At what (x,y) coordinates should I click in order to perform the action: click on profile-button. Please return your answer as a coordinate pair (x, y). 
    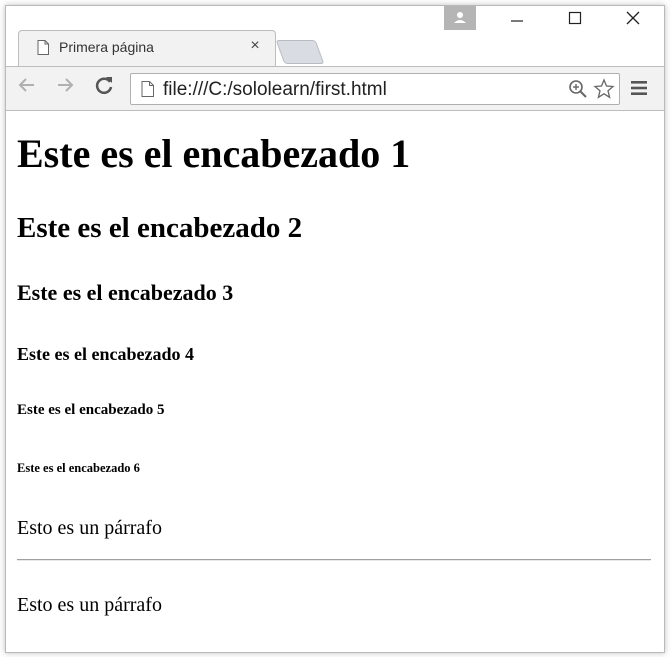
    Looking at the image, I should click on (460, 18).